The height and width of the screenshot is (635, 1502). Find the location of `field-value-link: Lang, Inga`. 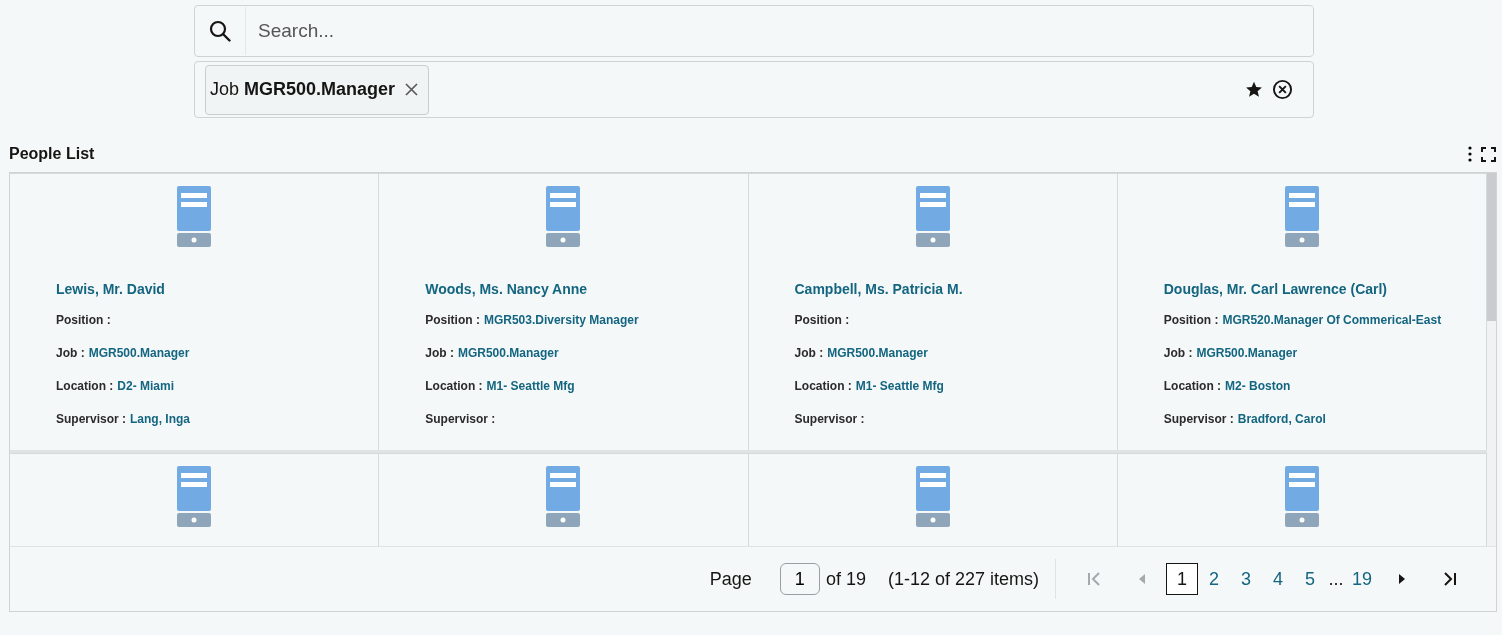

field-value-link: Lang, Inga is located at coordinates (160, 428).